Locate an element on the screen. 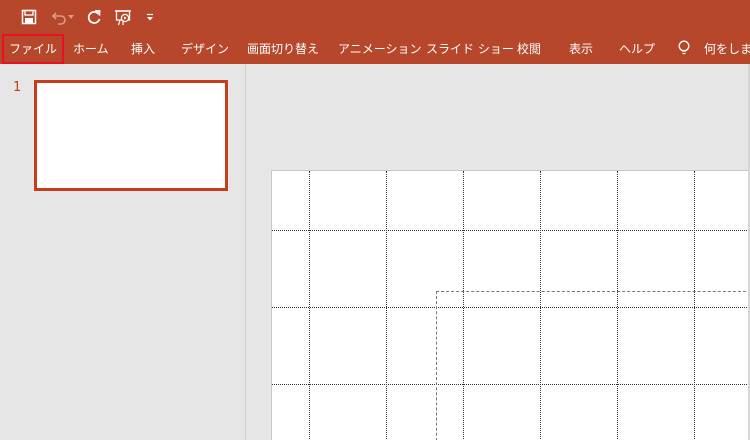 The image size is (750, 440). lightbulb-icon is located at coordinates (685, 49).